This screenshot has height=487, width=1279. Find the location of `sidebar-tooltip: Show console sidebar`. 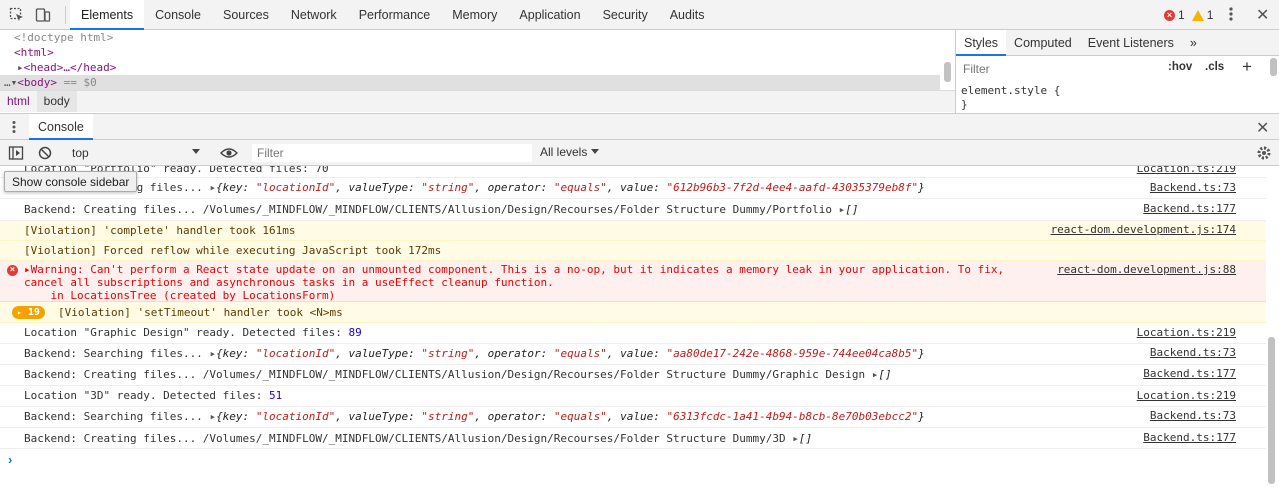

sidebar-tooltip: Show console sidebar is located at coordinates (71, 181).